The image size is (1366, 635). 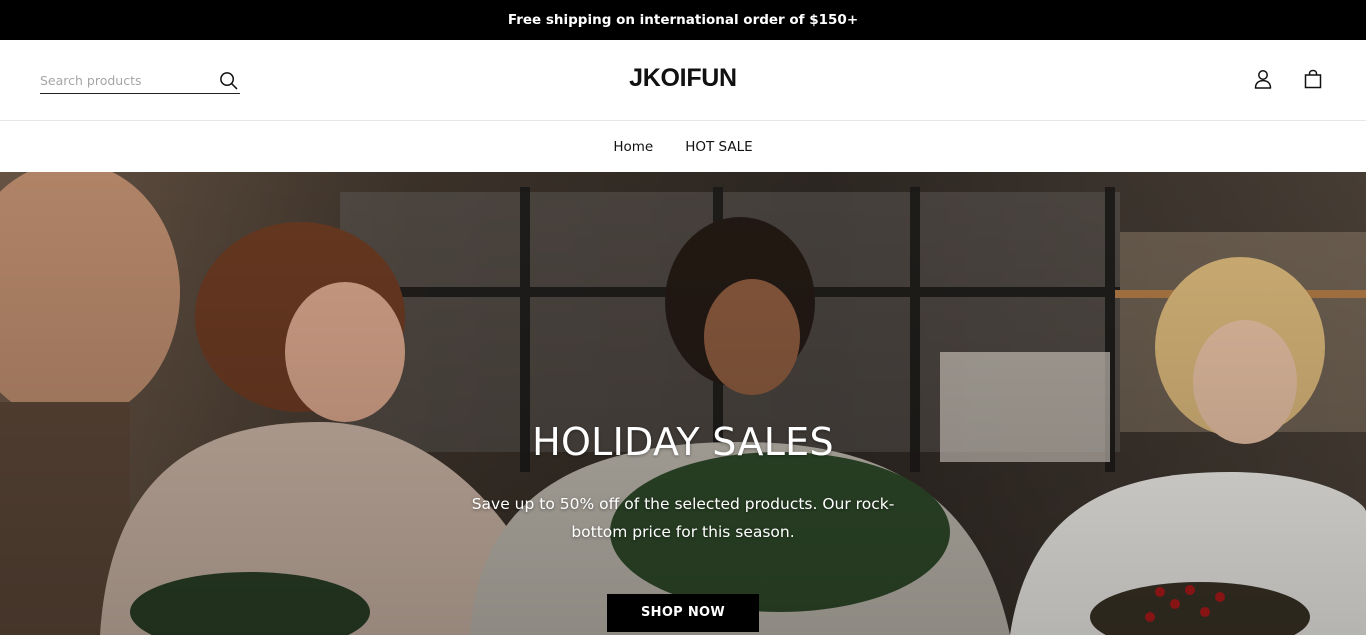 I want to click on cart-icon, so click(x=1313, y=79).